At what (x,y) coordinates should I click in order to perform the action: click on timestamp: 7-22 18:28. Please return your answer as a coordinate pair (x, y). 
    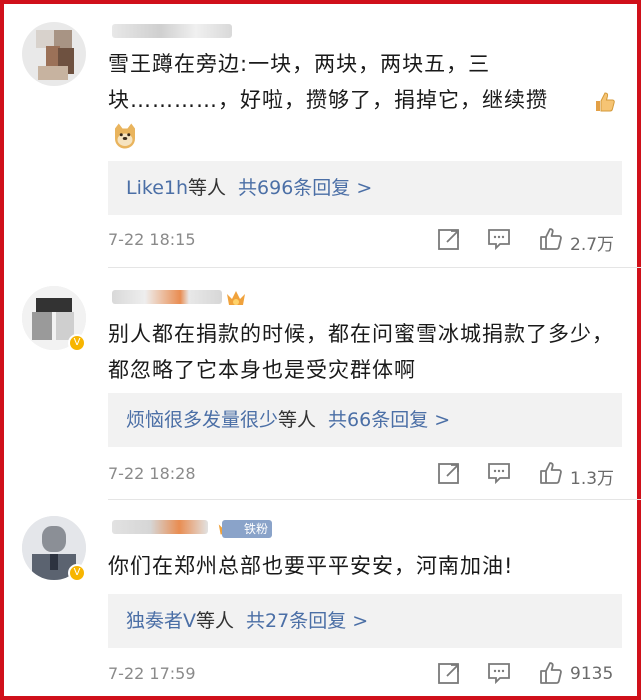
    Looking at the image, I should click on (152, 473).